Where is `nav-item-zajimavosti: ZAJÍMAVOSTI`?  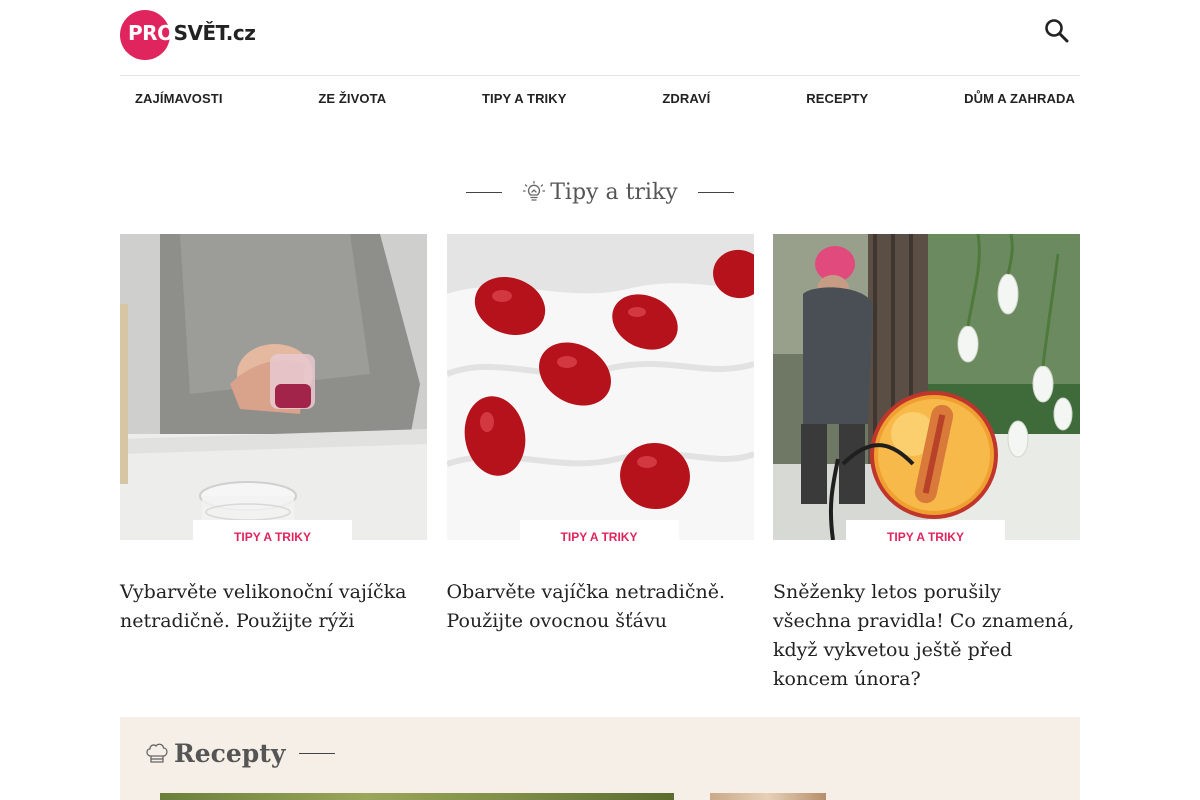
nav-item-zajimavosti: ZAJÍMAVOSTI is located at coordinates (179, 98).